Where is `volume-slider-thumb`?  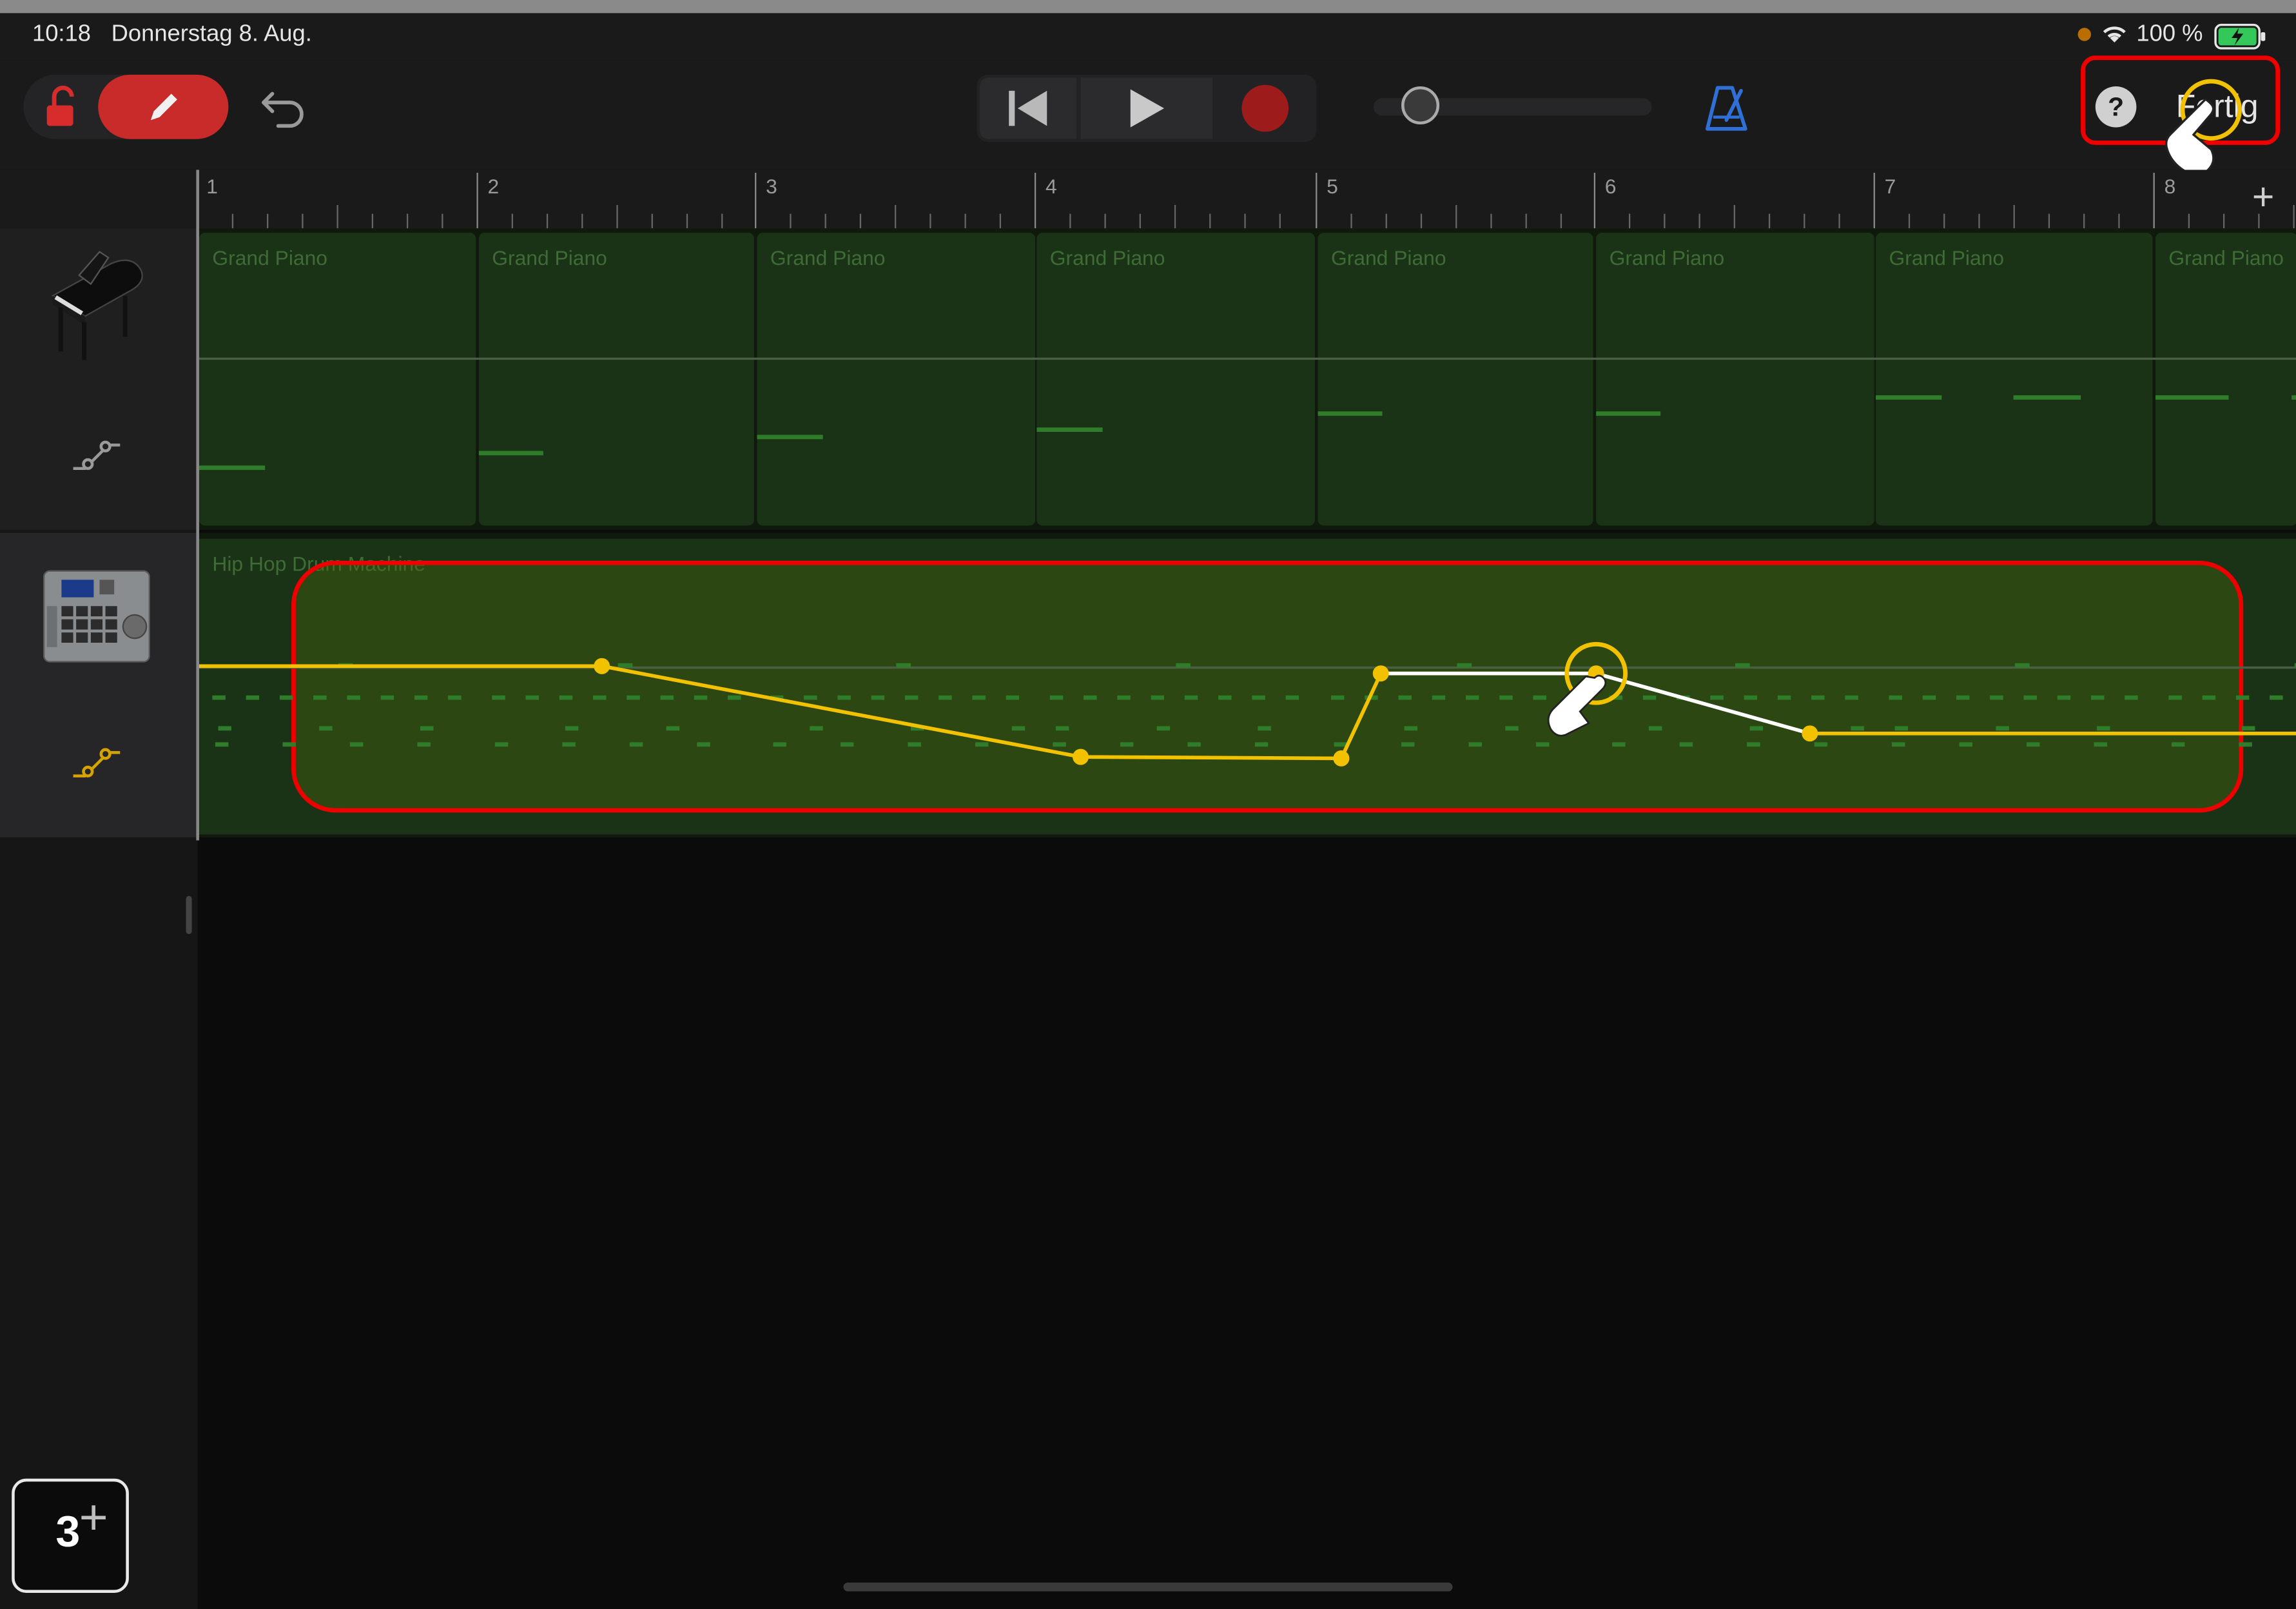
volume-slider-thumb is located at coordinates (1420, 105).